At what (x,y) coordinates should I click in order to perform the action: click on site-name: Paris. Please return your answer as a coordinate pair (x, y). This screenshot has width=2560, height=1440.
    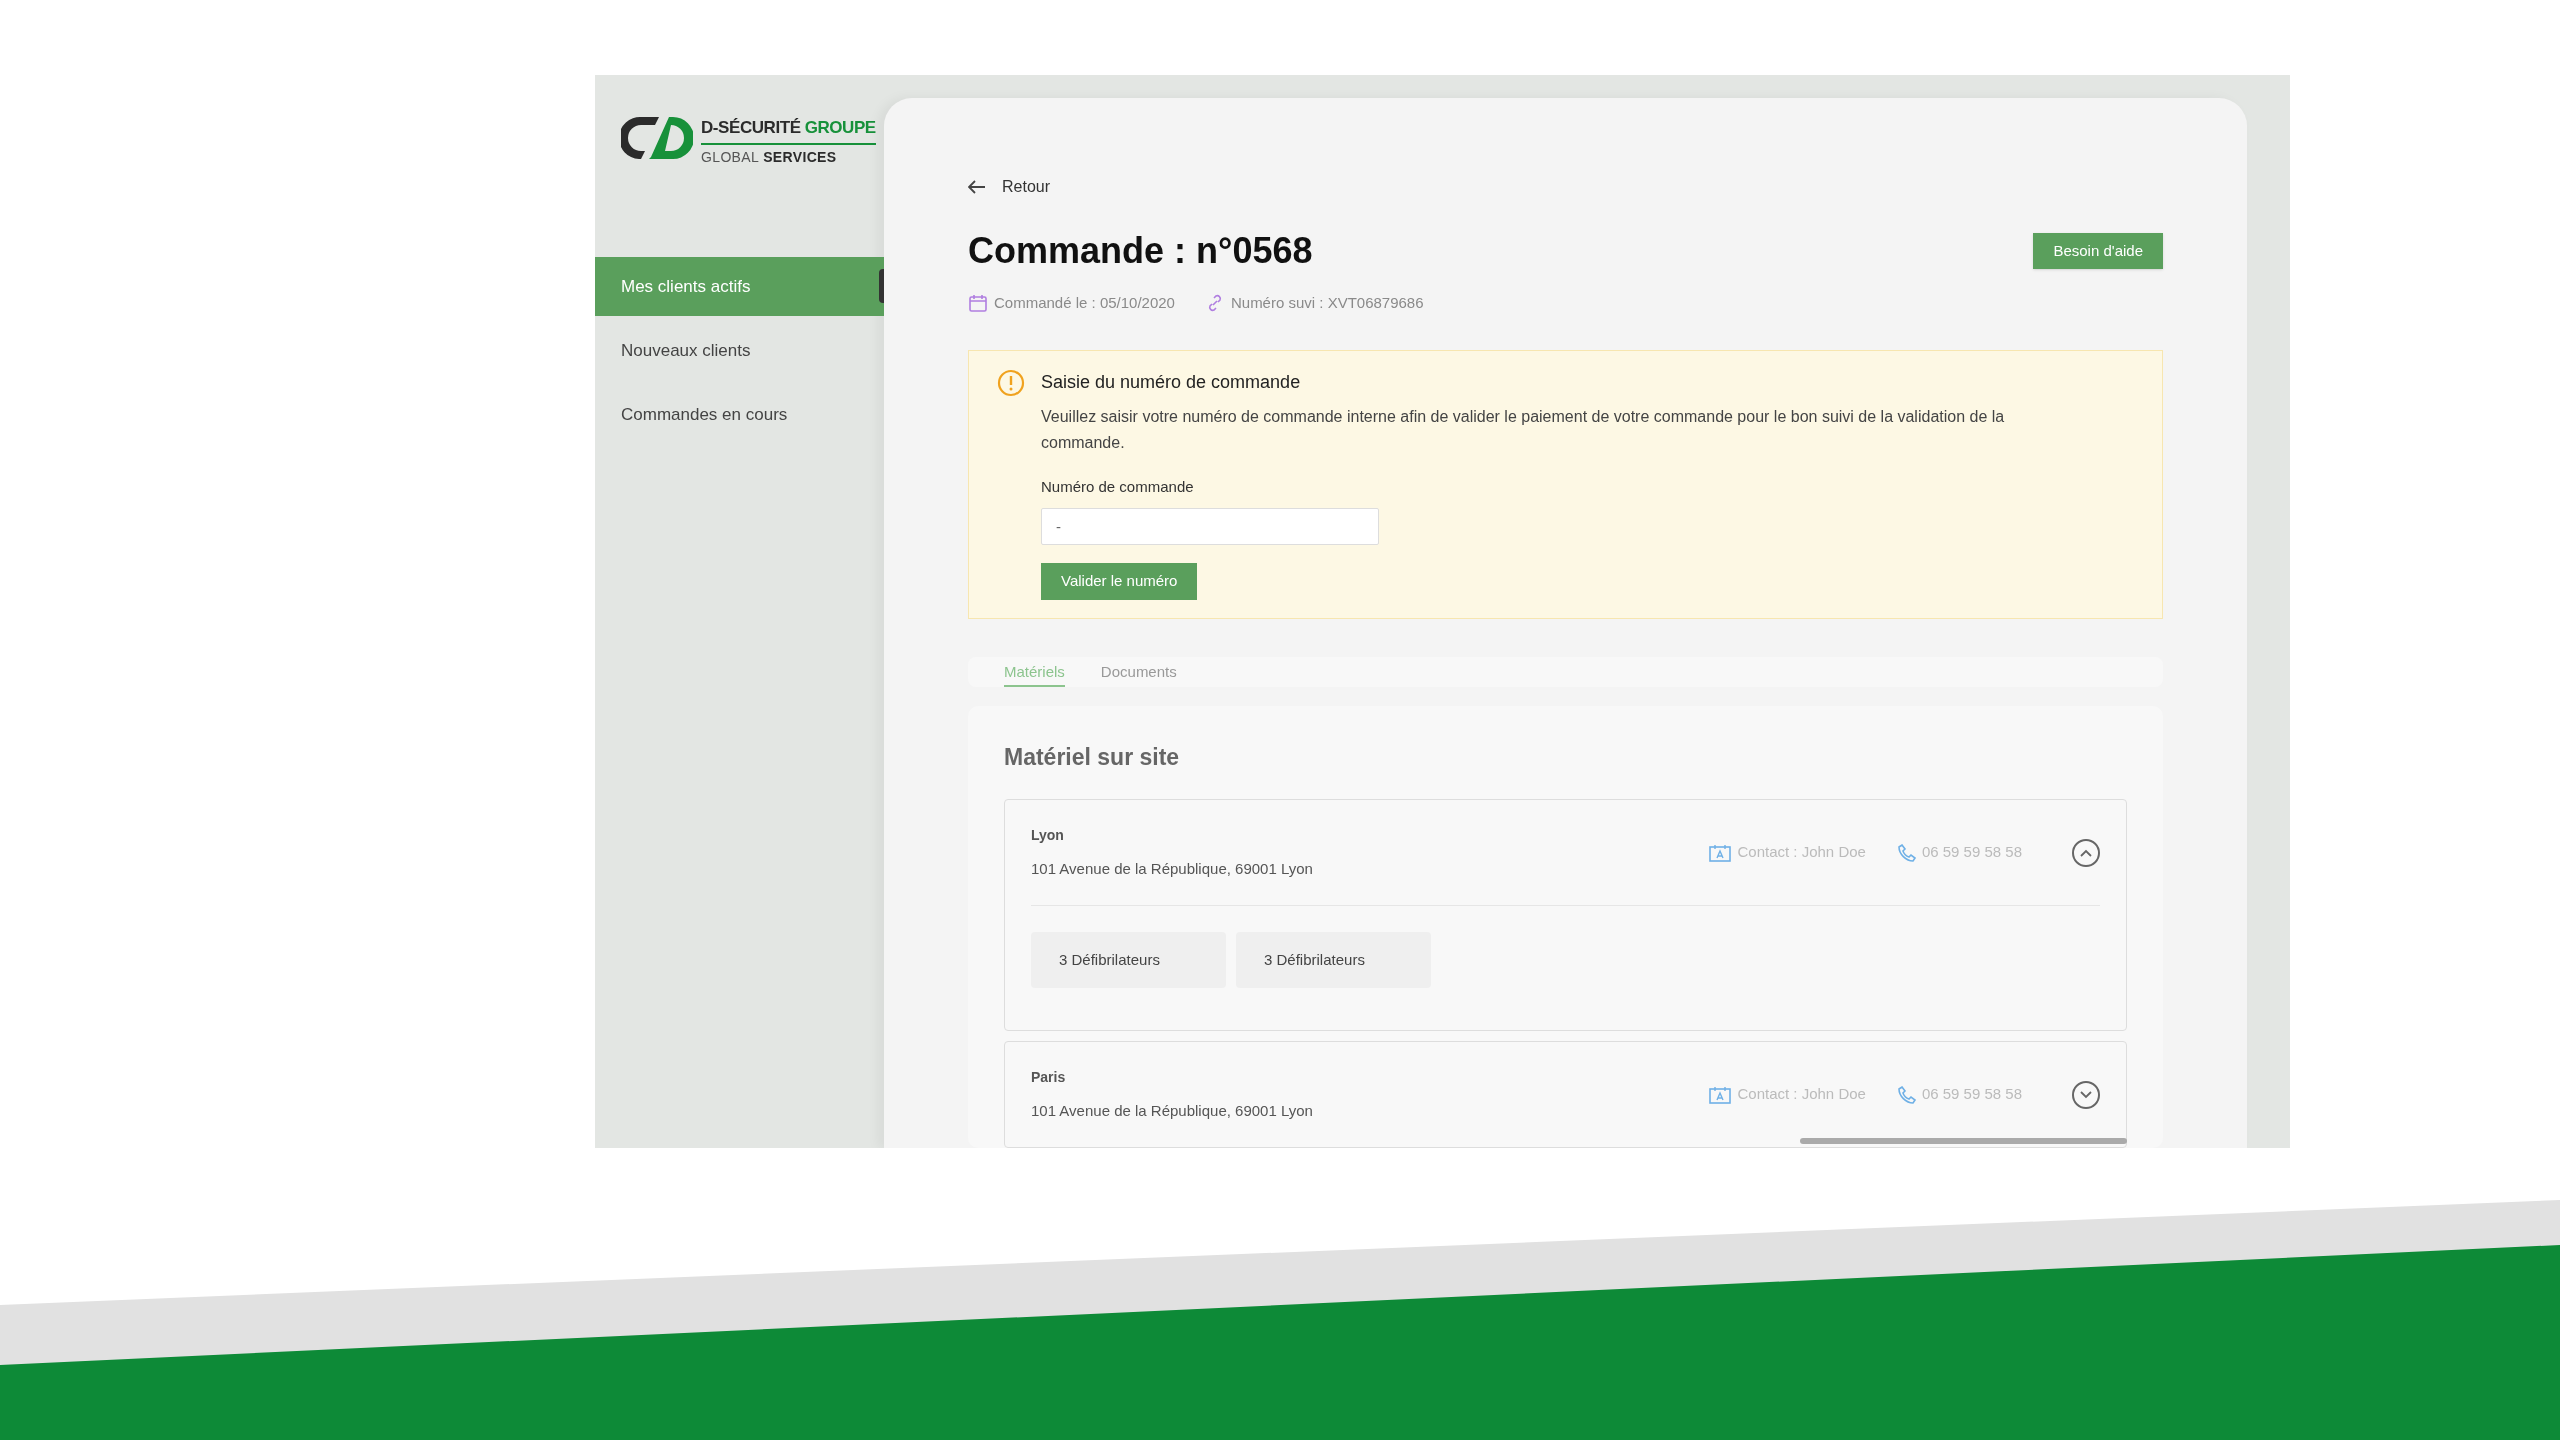
    Looking at the image, I should click on (1049, 1077).